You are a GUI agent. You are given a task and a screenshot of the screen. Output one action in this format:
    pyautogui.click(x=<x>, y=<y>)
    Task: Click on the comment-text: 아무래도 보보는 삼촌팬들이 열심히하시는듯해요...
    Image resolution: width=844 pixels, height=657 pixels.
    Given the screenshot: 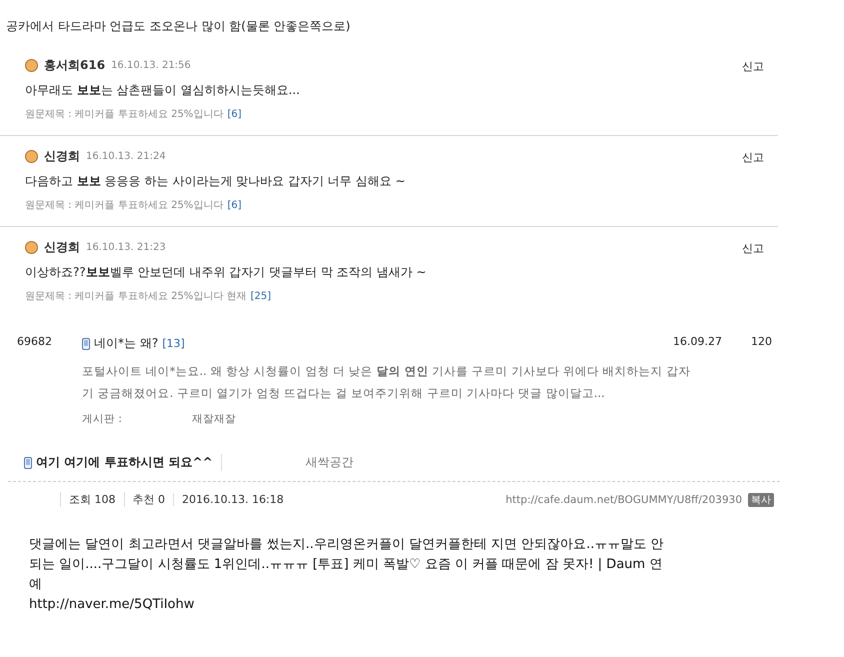 What is the action you would take?
    pyautogui.click(x=163, y=90)
    